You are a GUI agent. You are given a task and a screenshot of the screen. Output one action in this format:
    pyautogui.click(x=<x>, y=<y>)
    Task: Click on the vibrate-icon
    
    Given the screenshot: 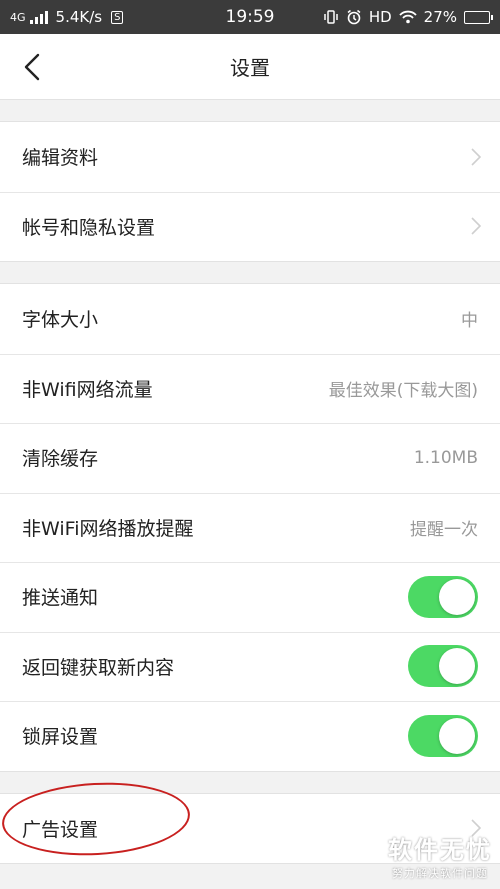 What is the action you would take?
    pyautogui.click(x=331, y=17)
    